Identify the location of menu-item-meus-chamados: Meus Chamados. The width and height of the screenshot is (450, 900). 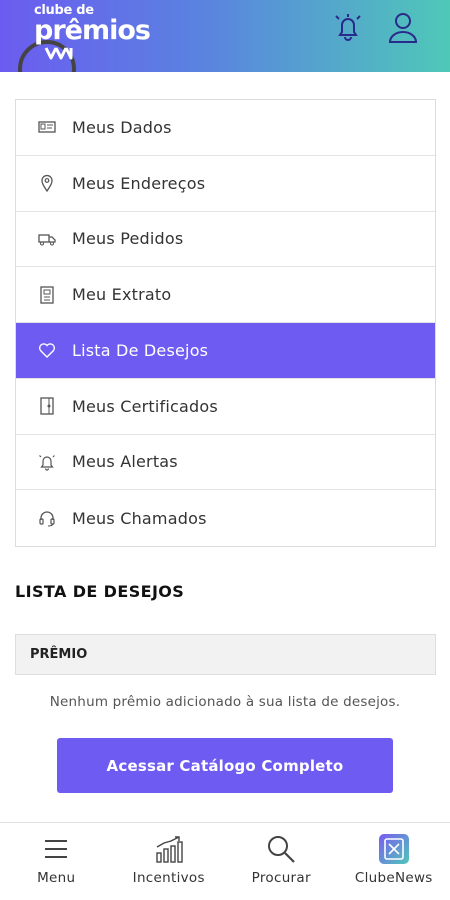
(225, 518).